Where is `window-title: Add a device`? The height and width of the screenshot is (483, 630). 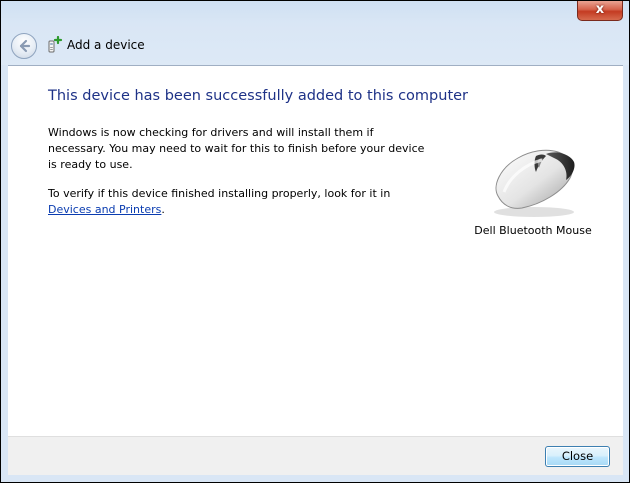
window-title: Add a device is located at coordinates (106, 45).